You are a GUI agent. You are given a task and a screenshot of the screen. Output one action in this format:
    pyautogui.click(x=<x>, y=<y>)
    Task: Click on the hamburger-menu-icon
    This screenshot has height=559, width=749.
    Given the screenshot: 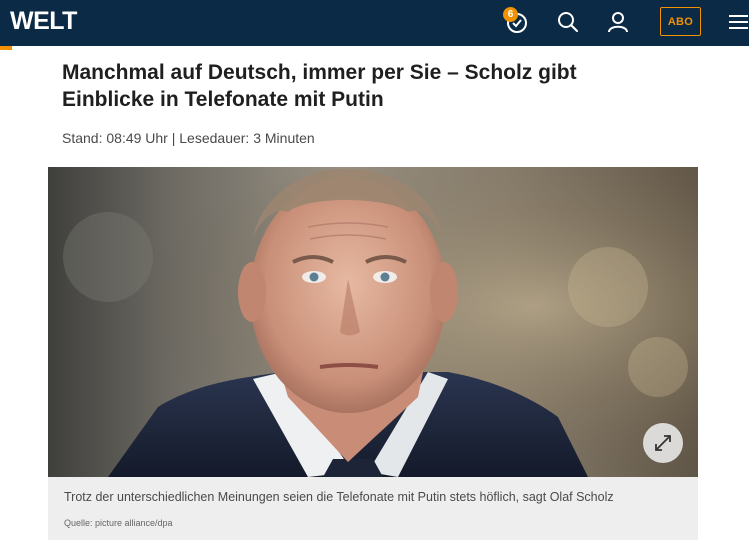 What is the action you would take?
    pyautogui.click(x=738, y=22)
    